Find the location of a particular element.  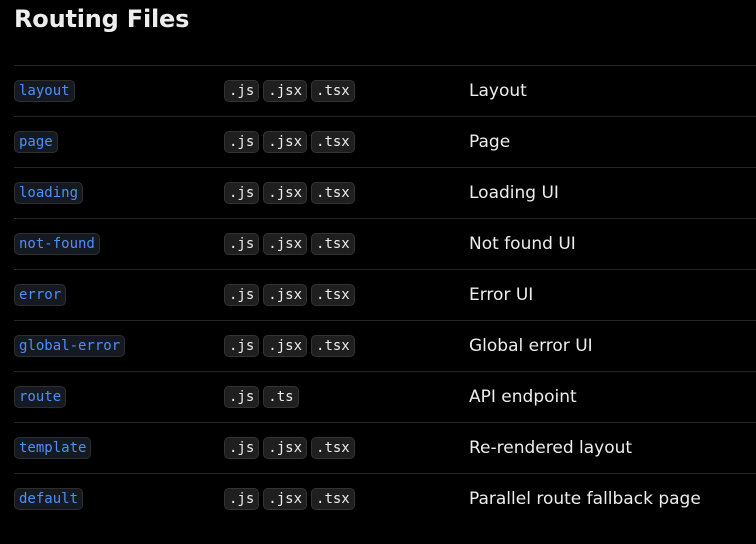

description-cell: Layout is located at coordinates (498, 91).